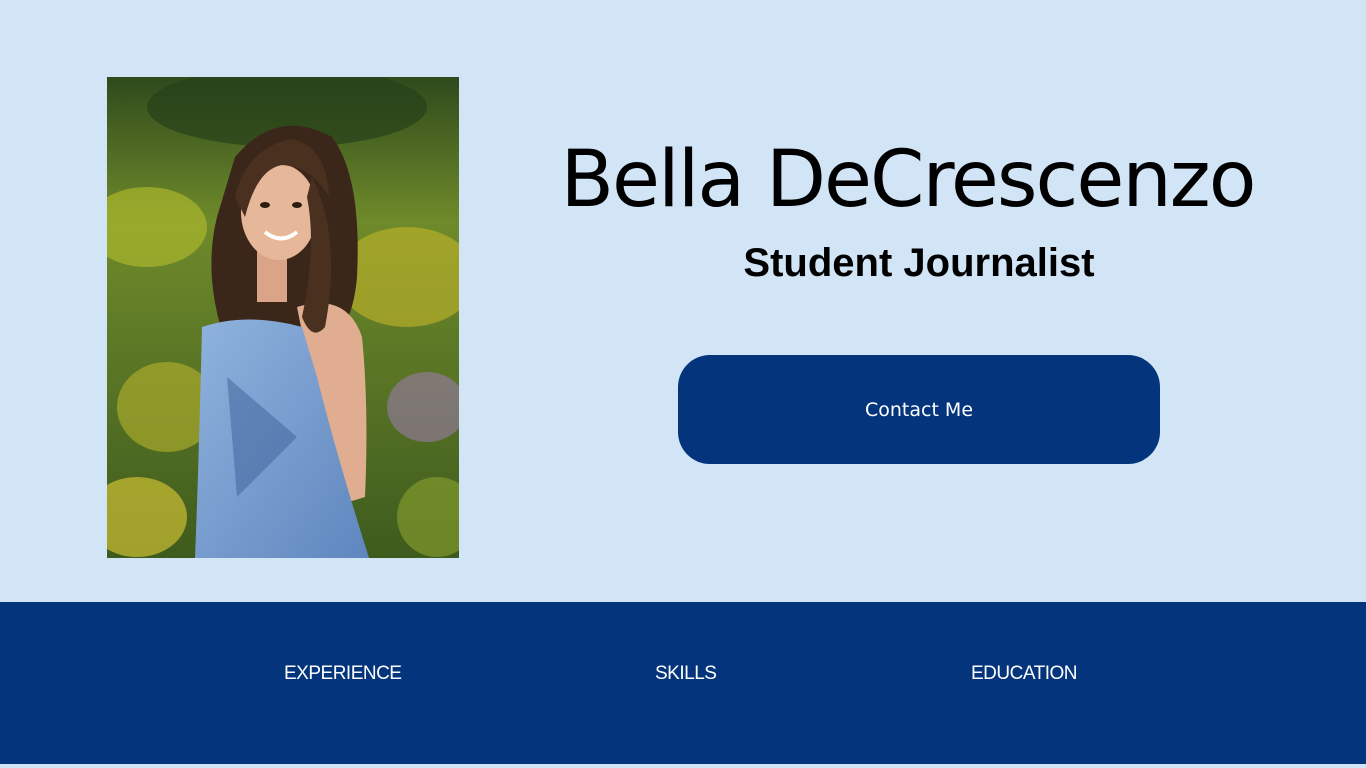 This screenshot has width=1366, height=768. What do you see at coordinates (1024, 674) in the screenshot?
I see `nav-item-education: EDUCATION` at bounding box center [1024, 674].